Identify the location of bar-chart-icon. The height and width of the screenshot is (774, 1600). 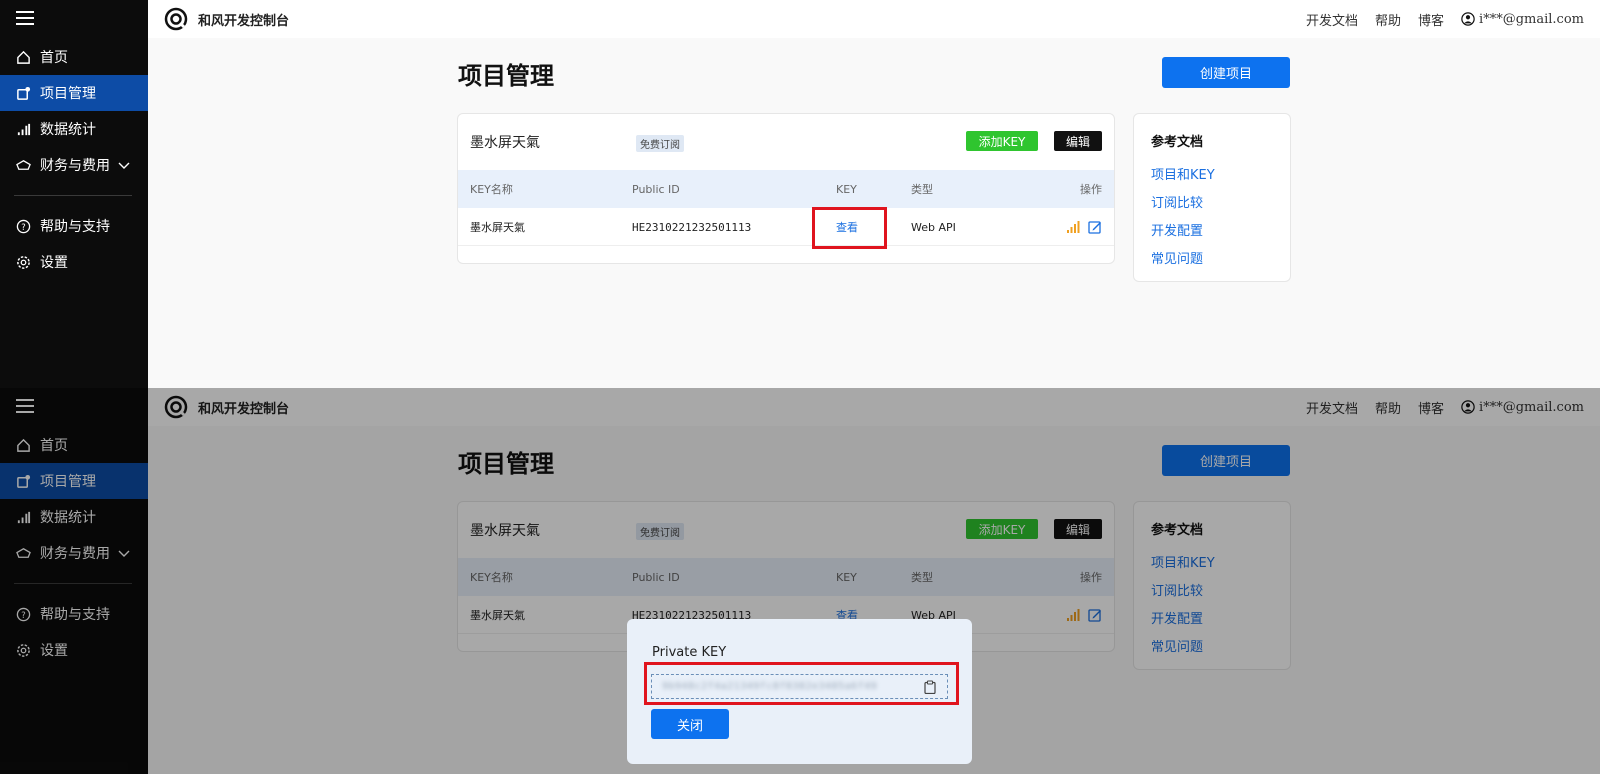
(23, 129).